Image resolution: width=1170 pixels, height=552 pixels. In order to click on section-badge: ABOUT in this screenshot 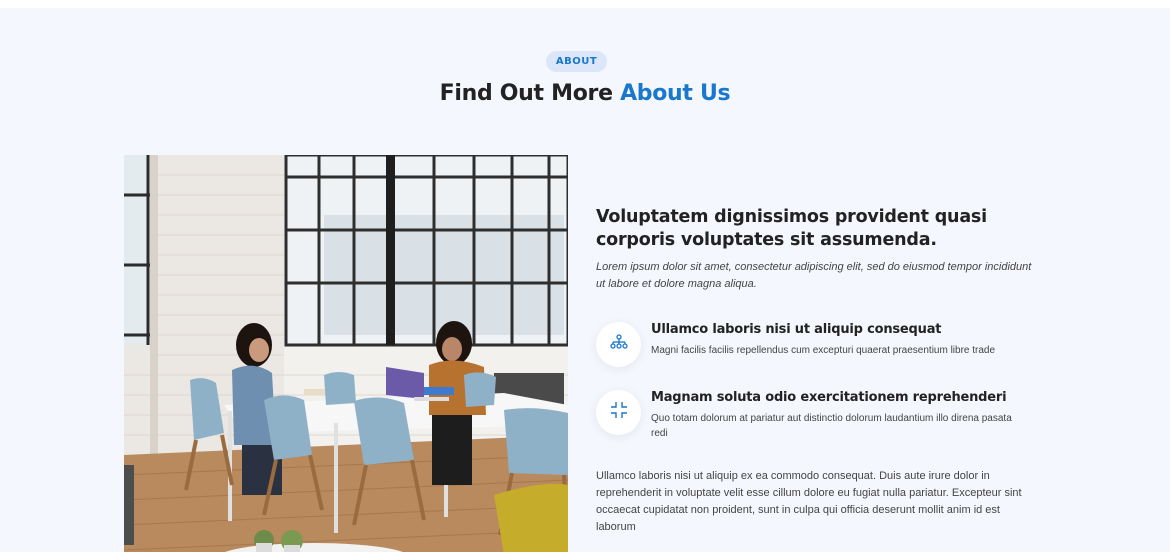, I will do `click(576, 61)`.